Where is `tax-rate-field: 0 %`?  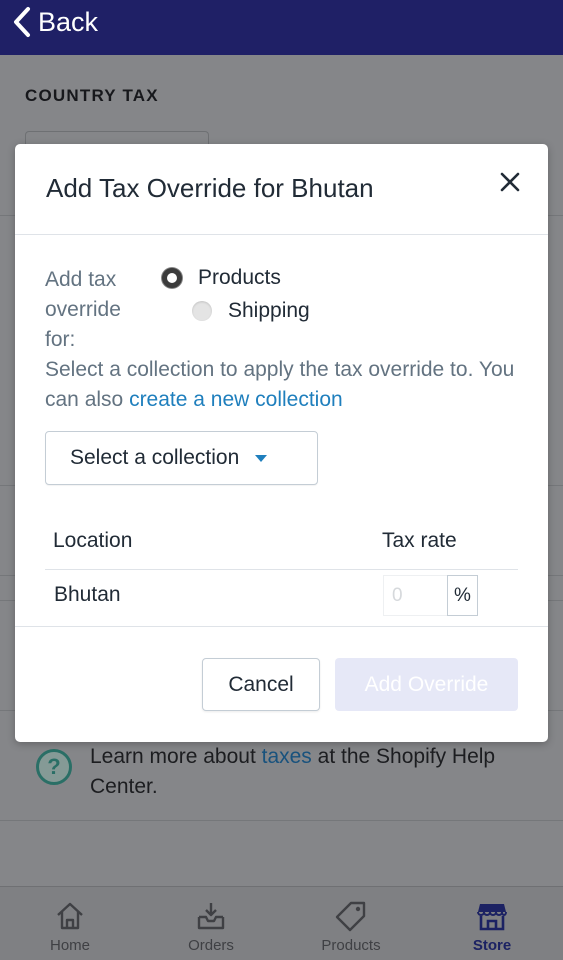 tax-rate-field: 0 % is located at coordinates (430, 595).